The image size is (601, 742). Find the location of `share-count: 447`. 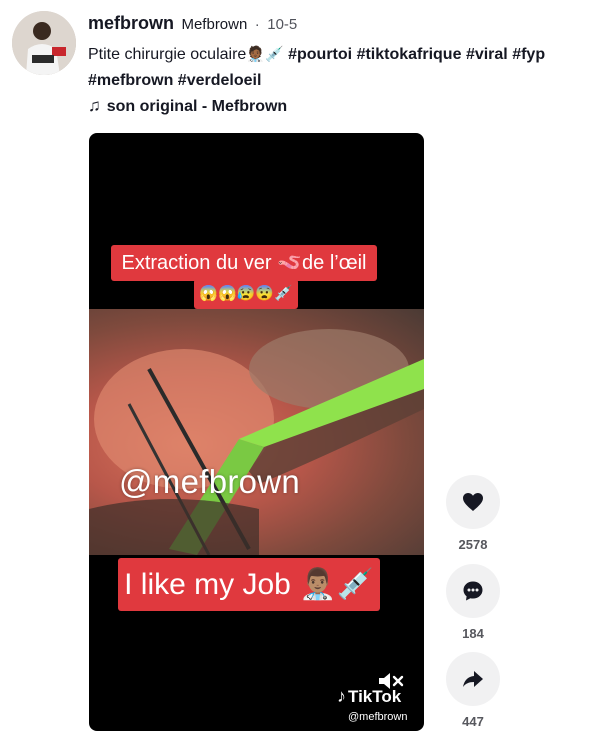

share-count: 447 is located at coordinates (473, 721).